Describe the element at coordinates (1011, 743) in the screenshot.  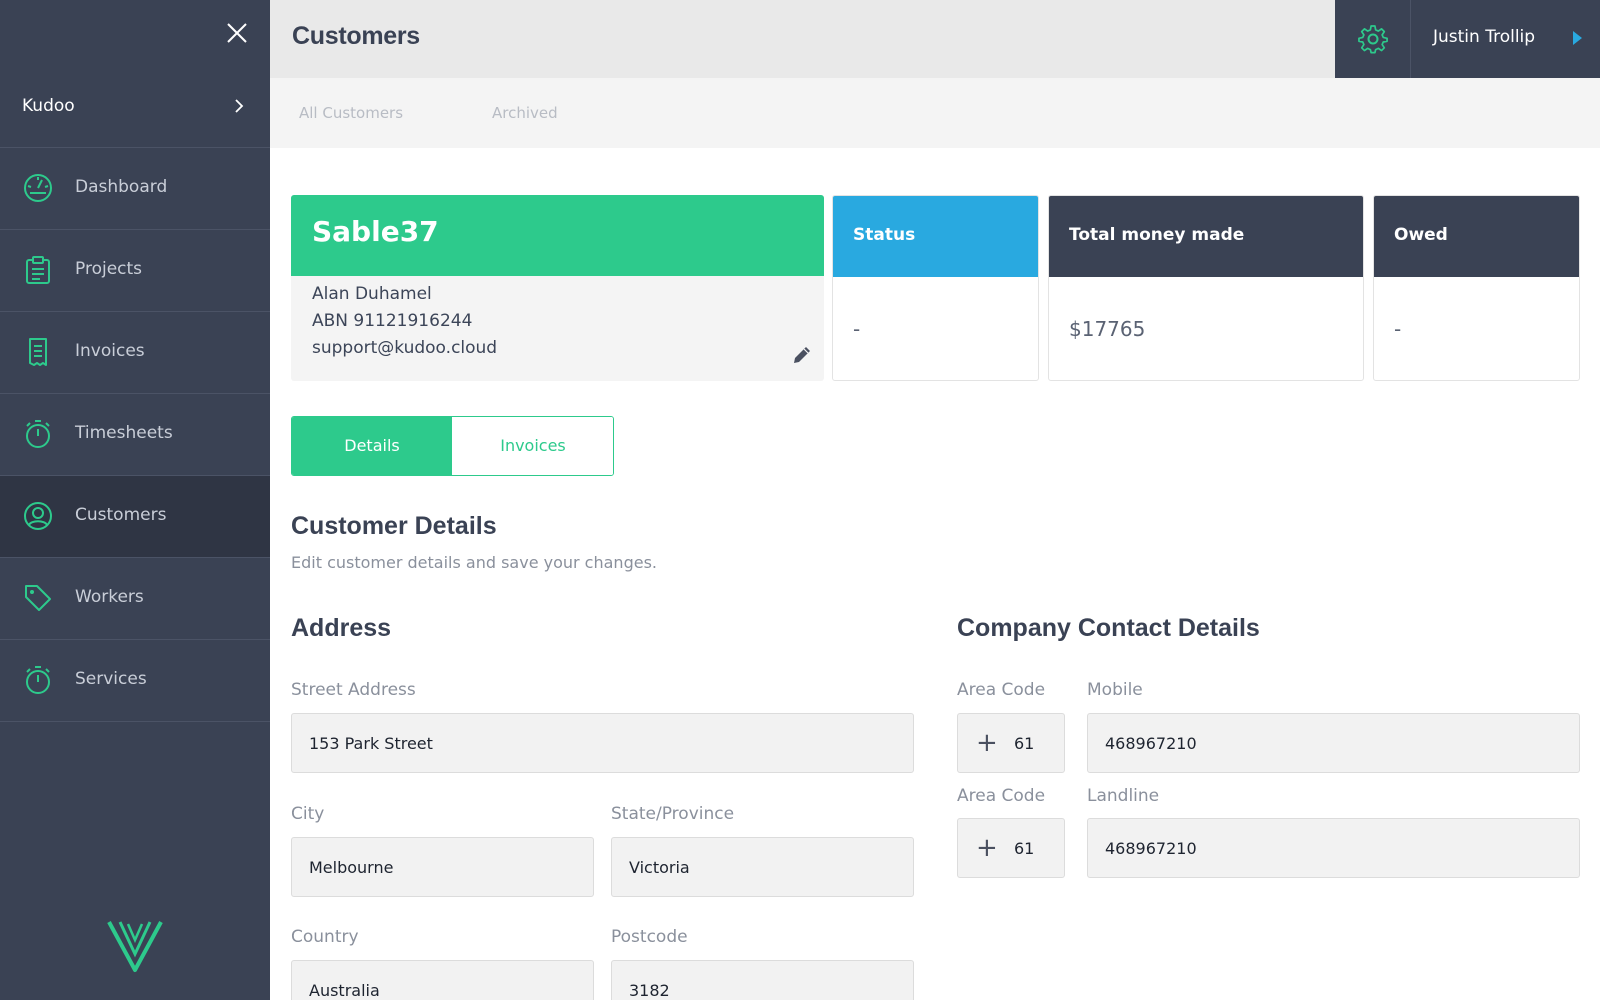
I see `mobile-area-code-field: + 61` at that location.